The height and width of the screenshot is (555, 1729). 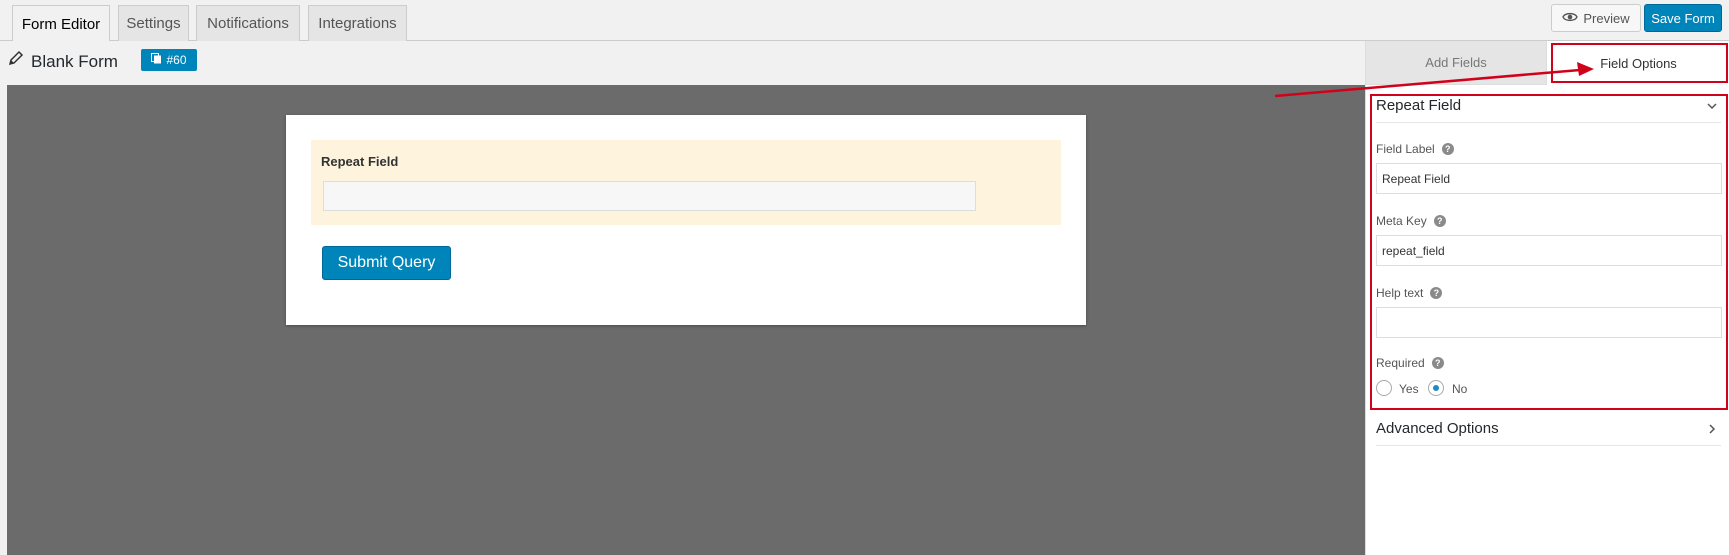 What do you see at coordinates (61, 23) in the screenshot?
I see `tab-form-editor: Form Editor` at bounding box center [61, 23].